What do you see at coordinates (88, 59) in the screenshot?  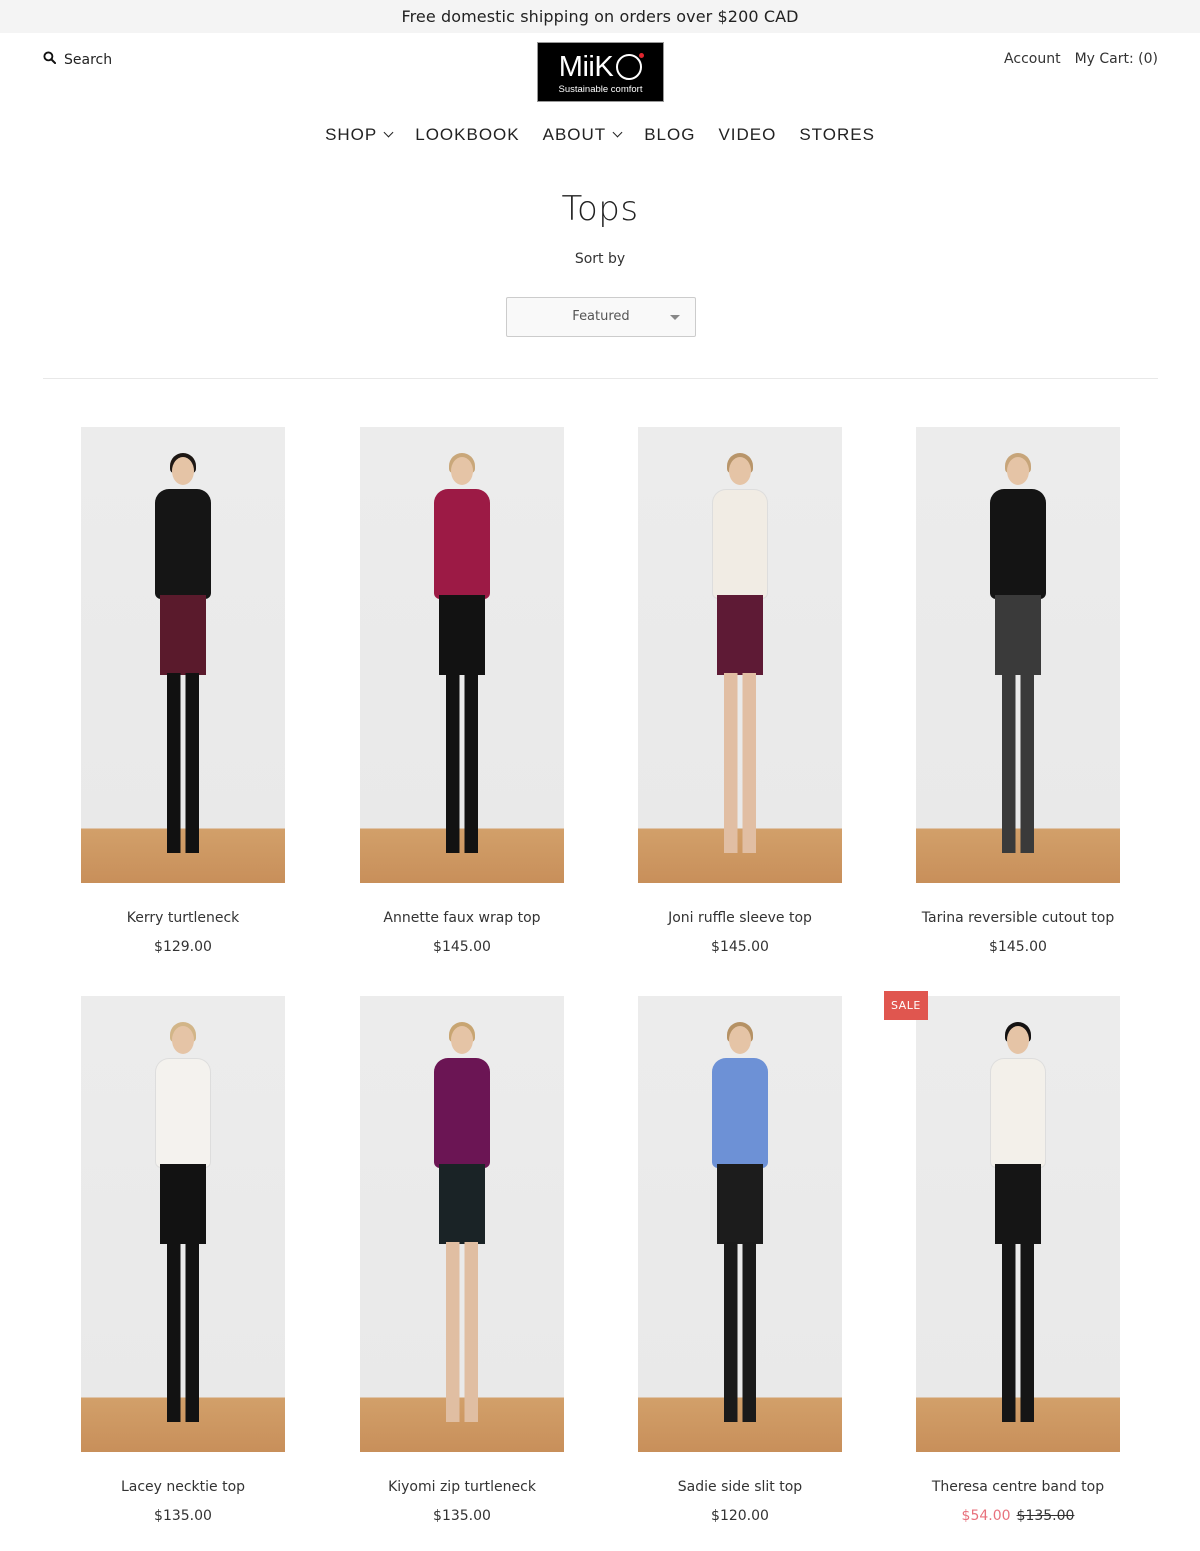 I see `search-label: Search` at bounding box center [88, 59].